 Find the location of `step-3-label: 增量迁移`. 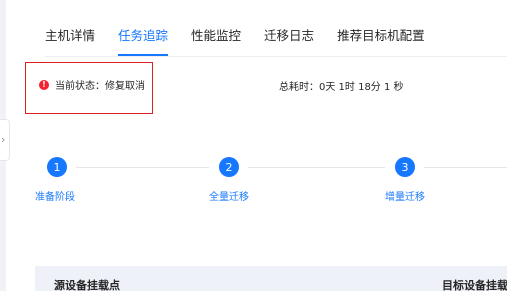

step-3-label: 增量迁移 is located at coordinates (405, 197).